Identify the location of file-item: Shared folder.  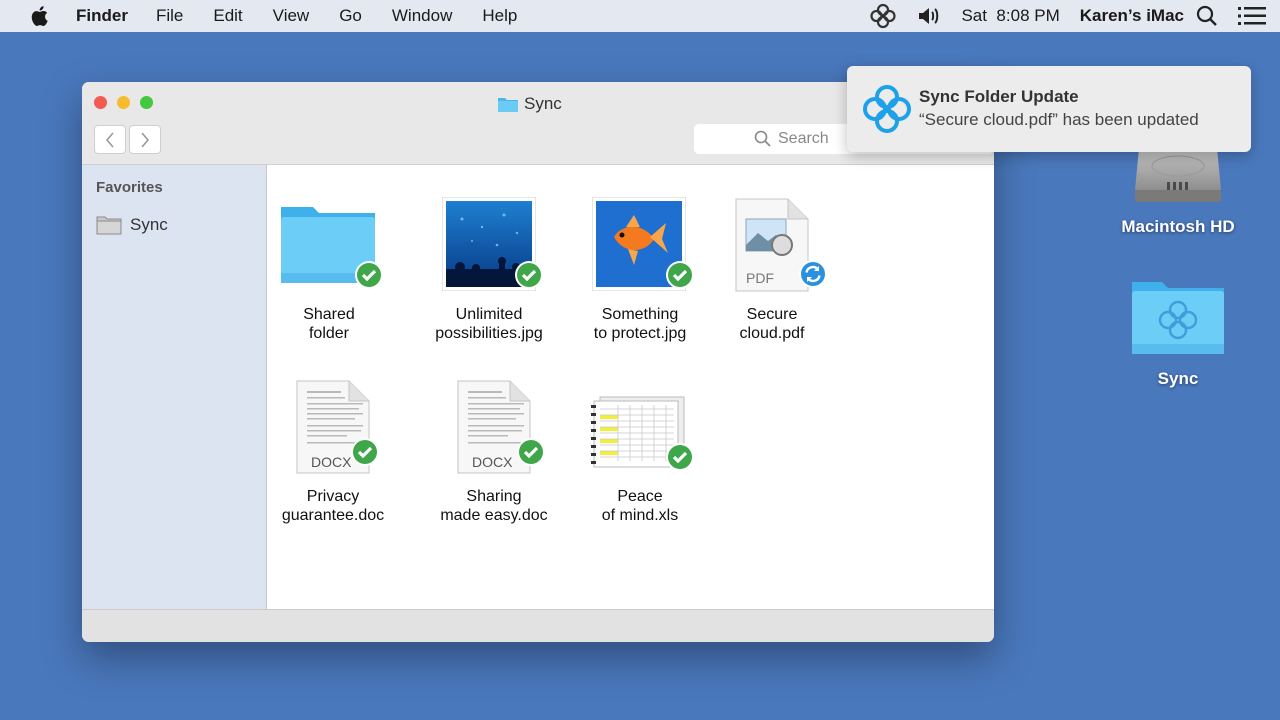
(329, 268).